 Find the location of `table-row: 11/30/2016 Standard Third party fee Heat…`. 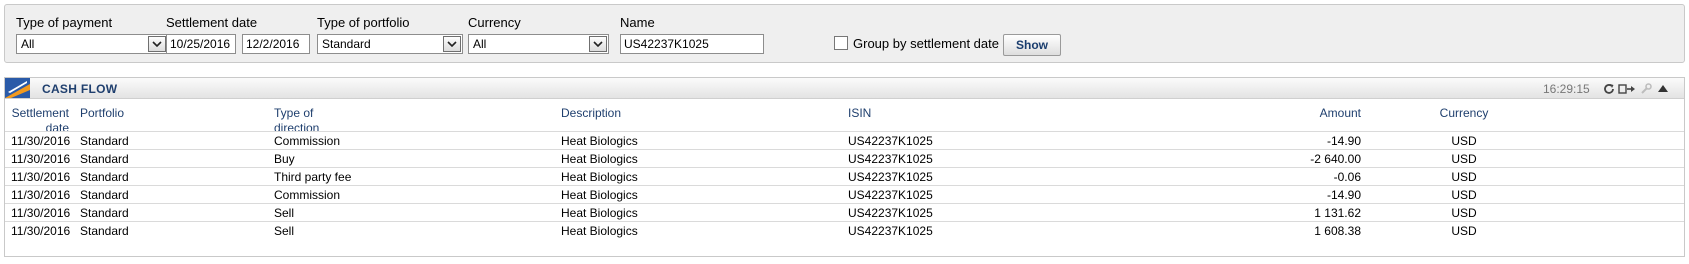

table-row: 11/30/2016 Standard Third party fee Heat… is located at coordinates (844, 176).